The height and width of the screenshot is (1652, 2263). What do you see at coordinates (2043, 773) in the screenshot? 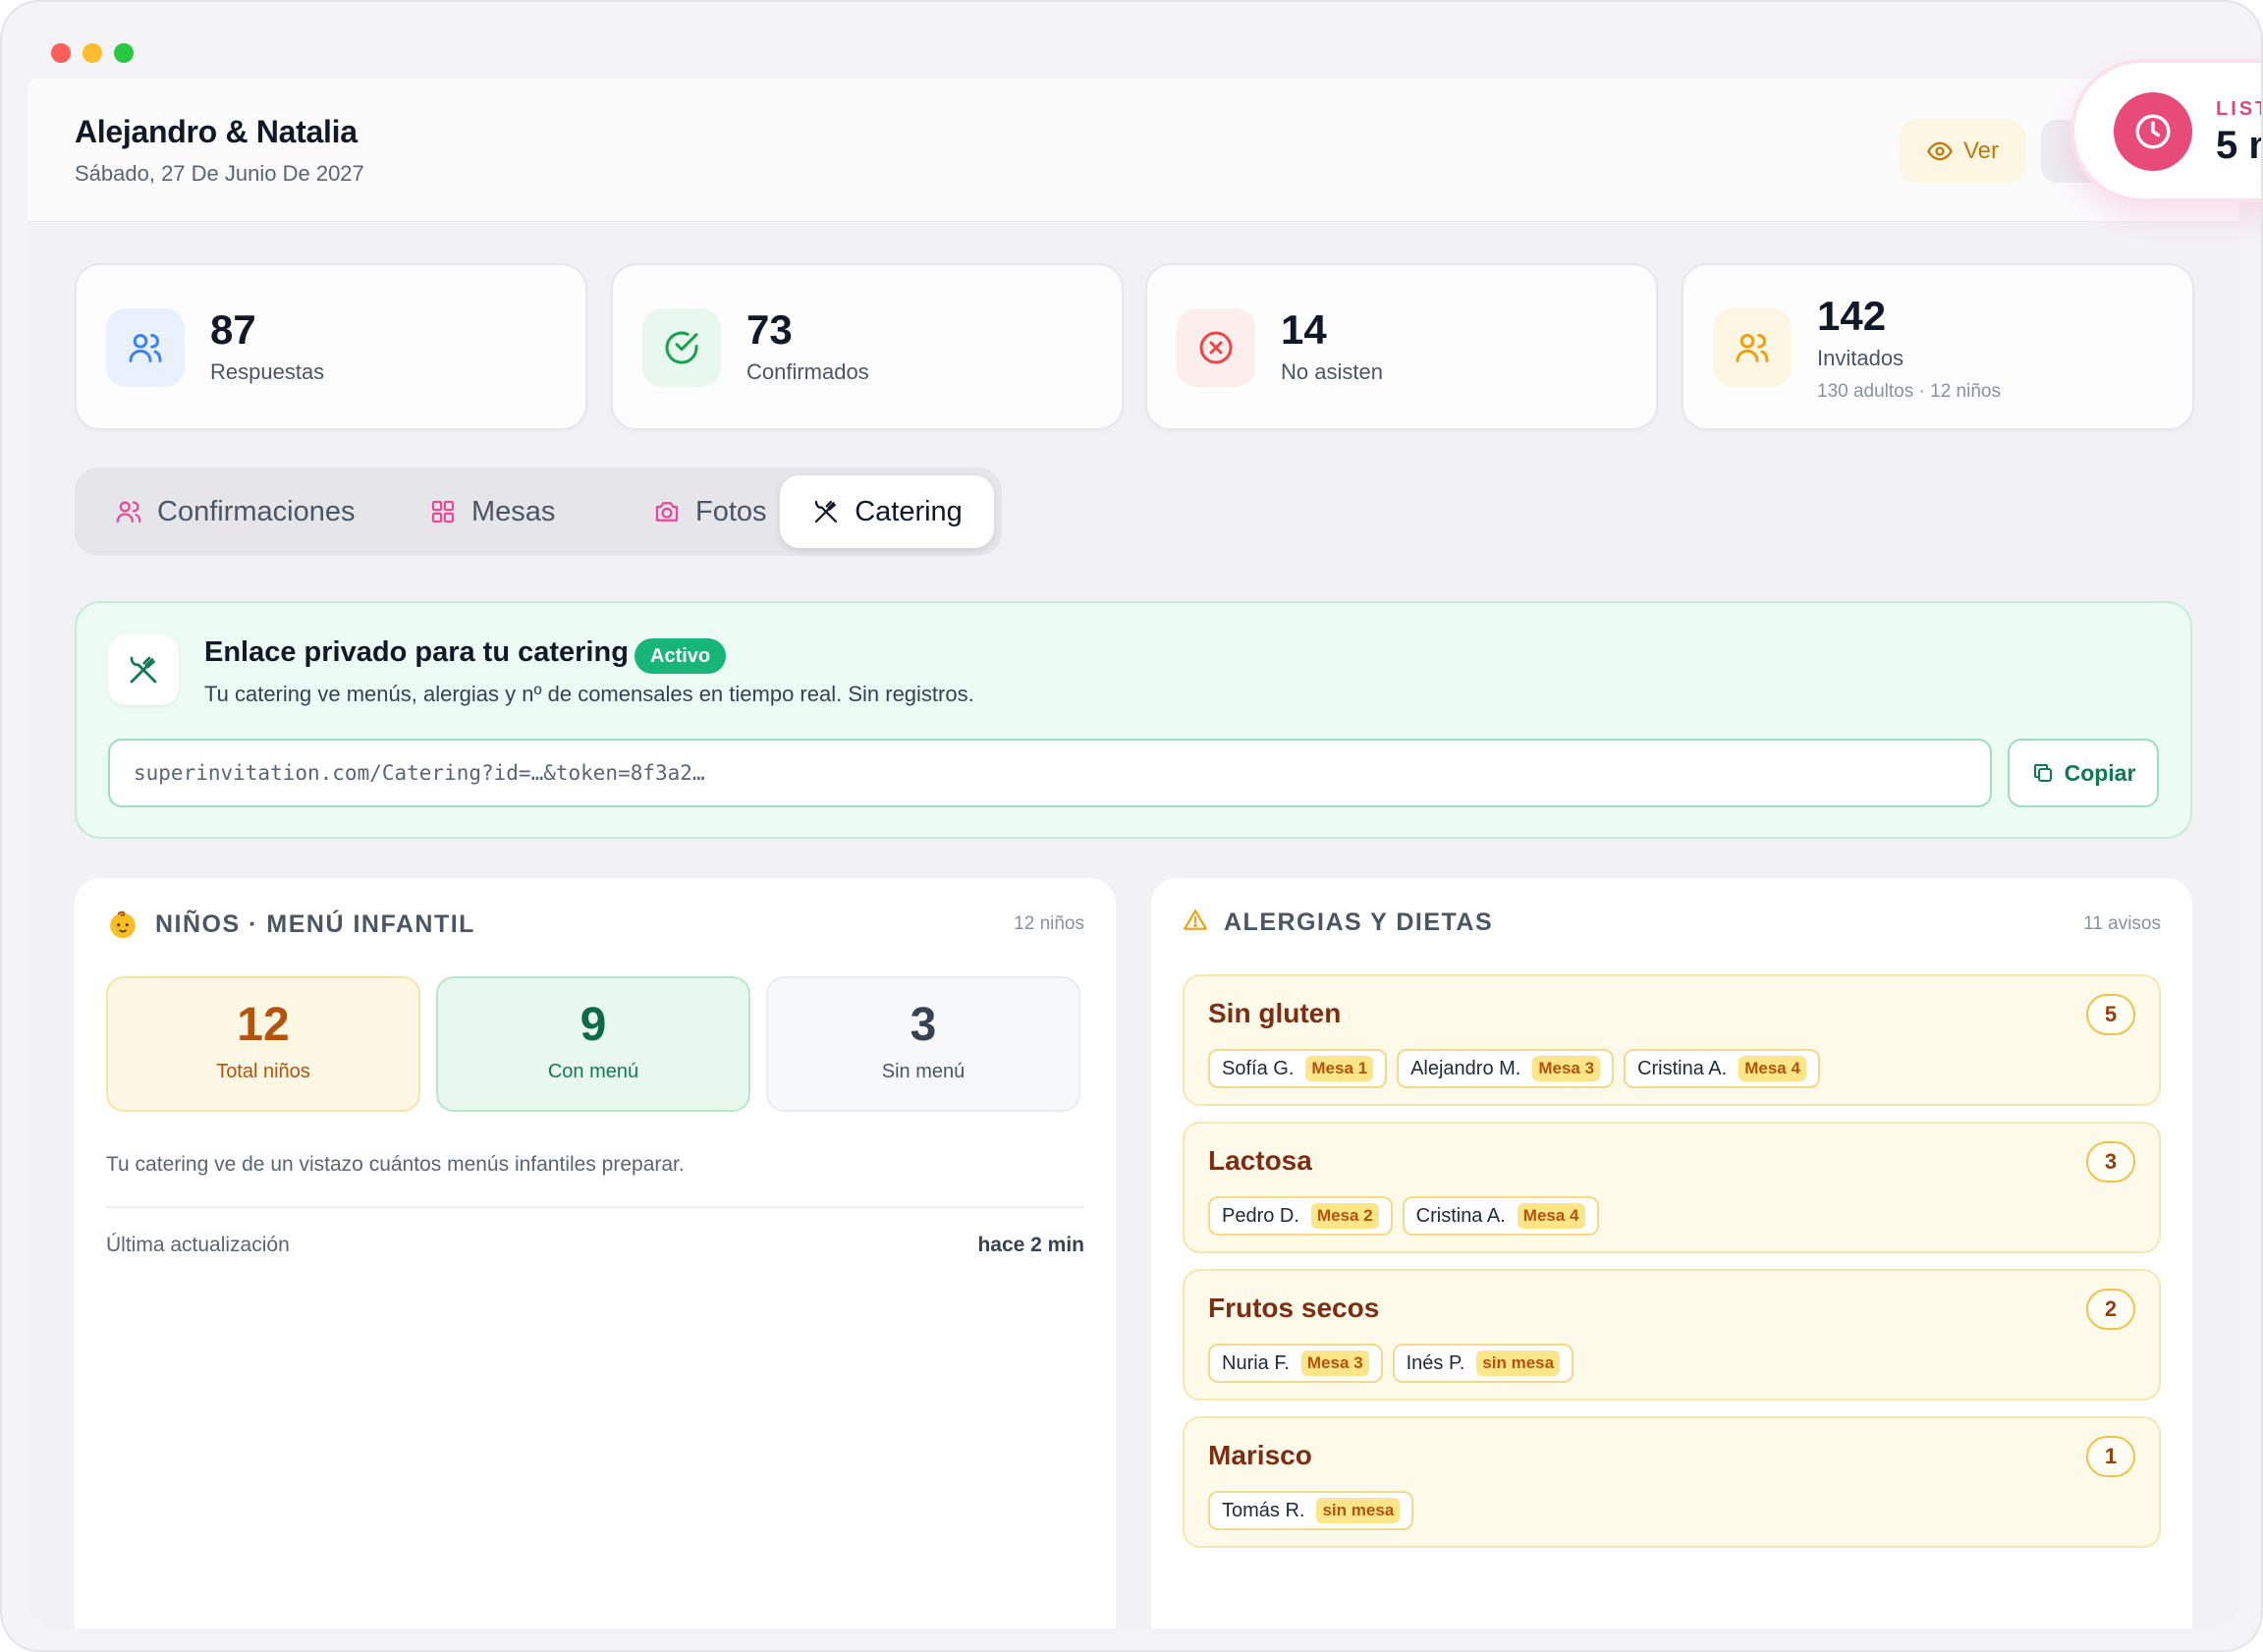
I see `copy-icon` at bounding box center [2043, 773].